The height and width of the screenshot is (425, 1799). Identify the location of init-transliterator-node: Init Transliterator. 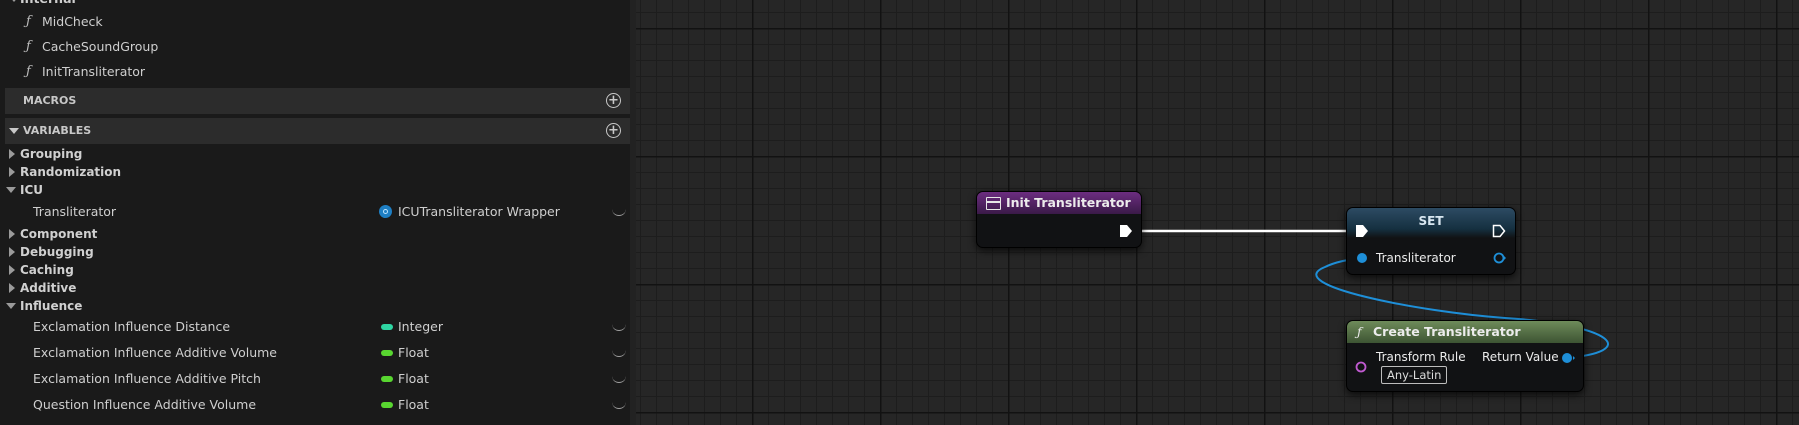
(1059, 219).